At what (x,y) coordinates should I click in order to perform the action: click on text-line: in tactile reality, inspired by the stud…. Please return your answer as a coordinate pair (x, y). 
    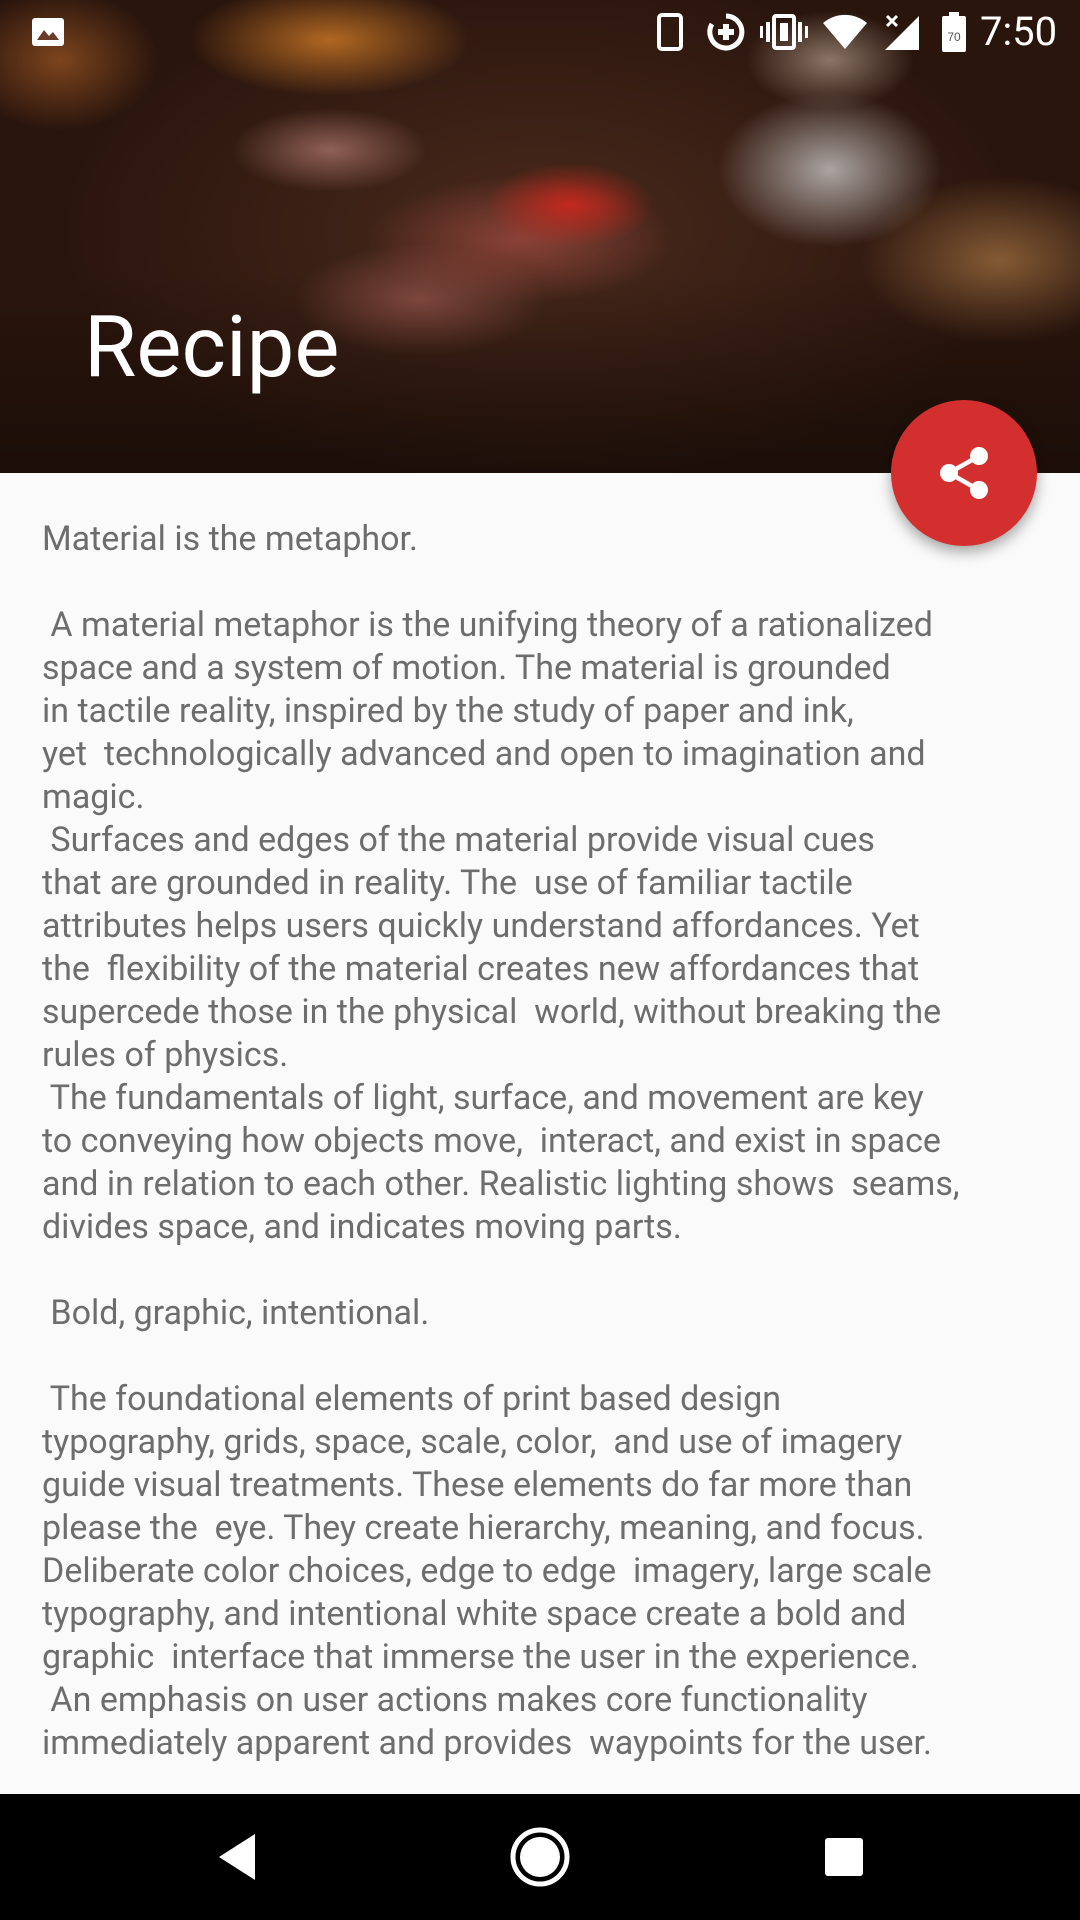
    Looking at the image, I should click on (448, 711).